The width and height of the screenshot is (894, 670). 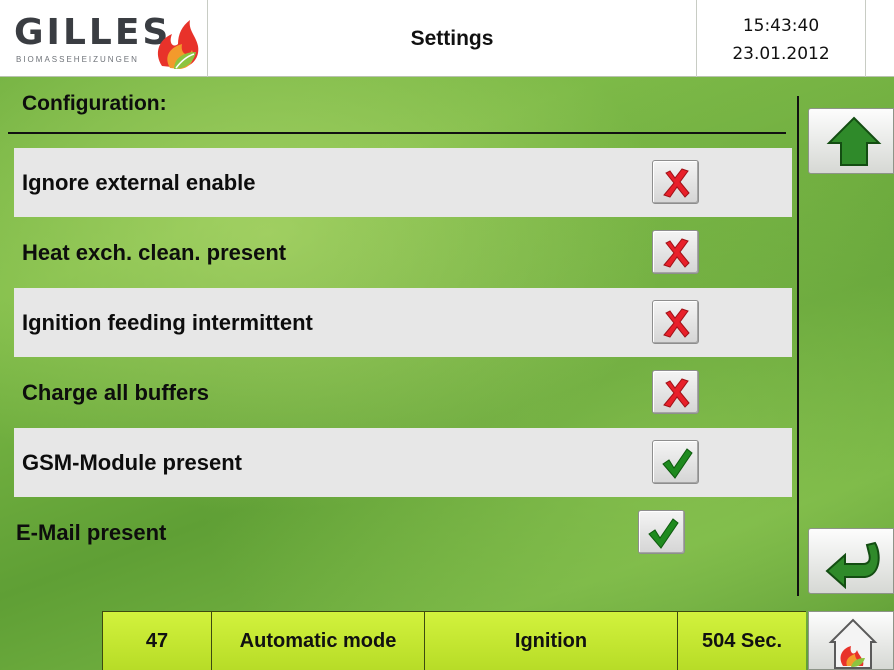 What do you see at coordinates (178, 44) in the screenshot?
I see `flame-leaf-icon` at bounding box center [178, 44].